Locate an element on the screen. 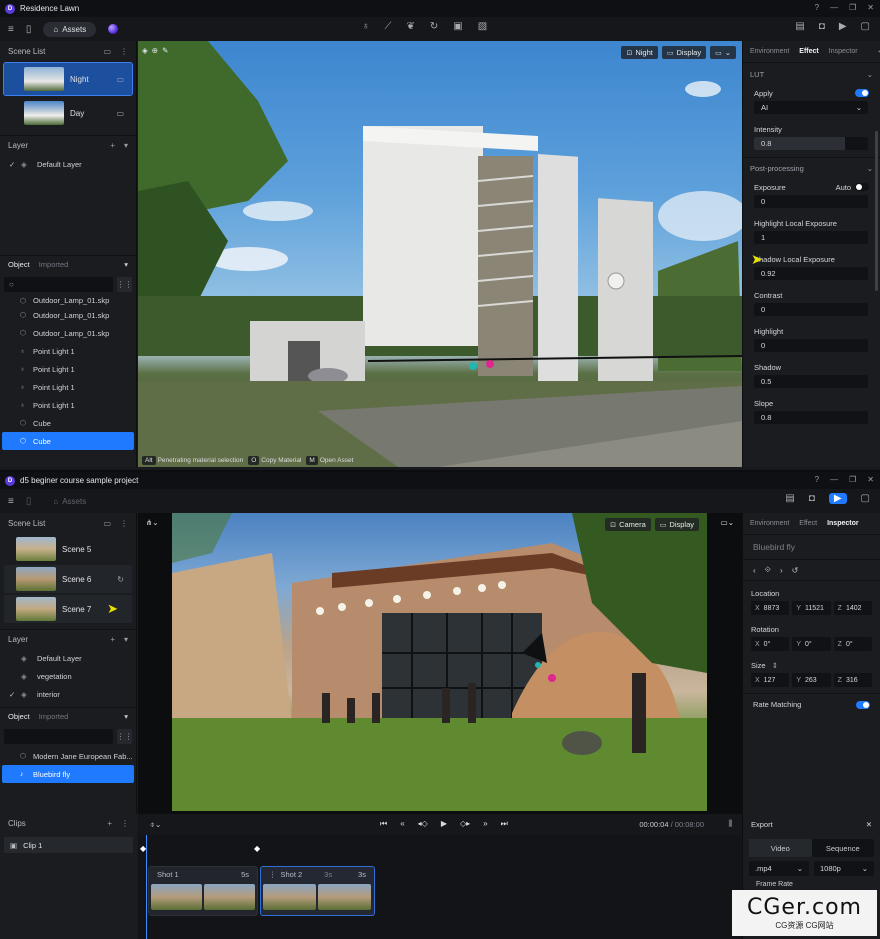 Image resolution: width=880 pixels, height=939 pixels. cube-tool-icon: ▣ is located at coordinates (457, 26).